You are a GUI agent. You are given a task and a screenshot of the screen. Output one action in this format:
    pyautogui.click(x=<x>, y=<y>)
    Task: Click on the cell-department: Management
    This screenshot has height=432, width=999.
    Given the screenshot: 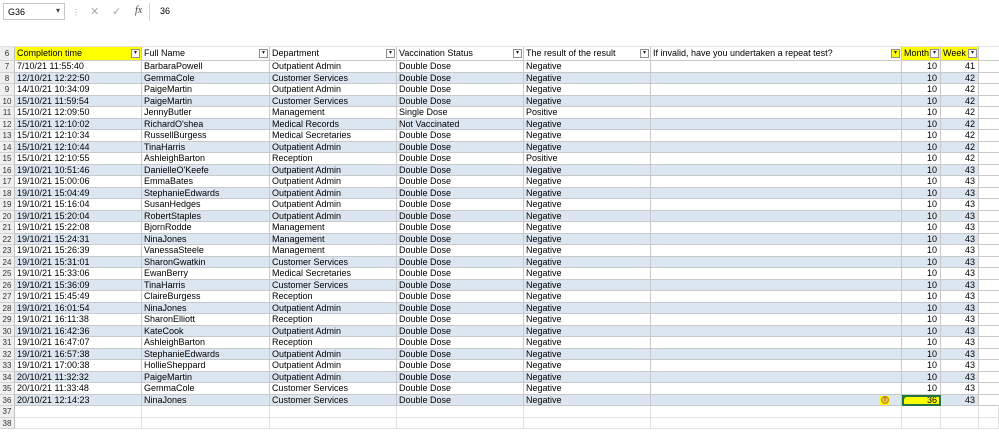 What is the action you would take?
    pyautogui.click(x=333, y=228)
    